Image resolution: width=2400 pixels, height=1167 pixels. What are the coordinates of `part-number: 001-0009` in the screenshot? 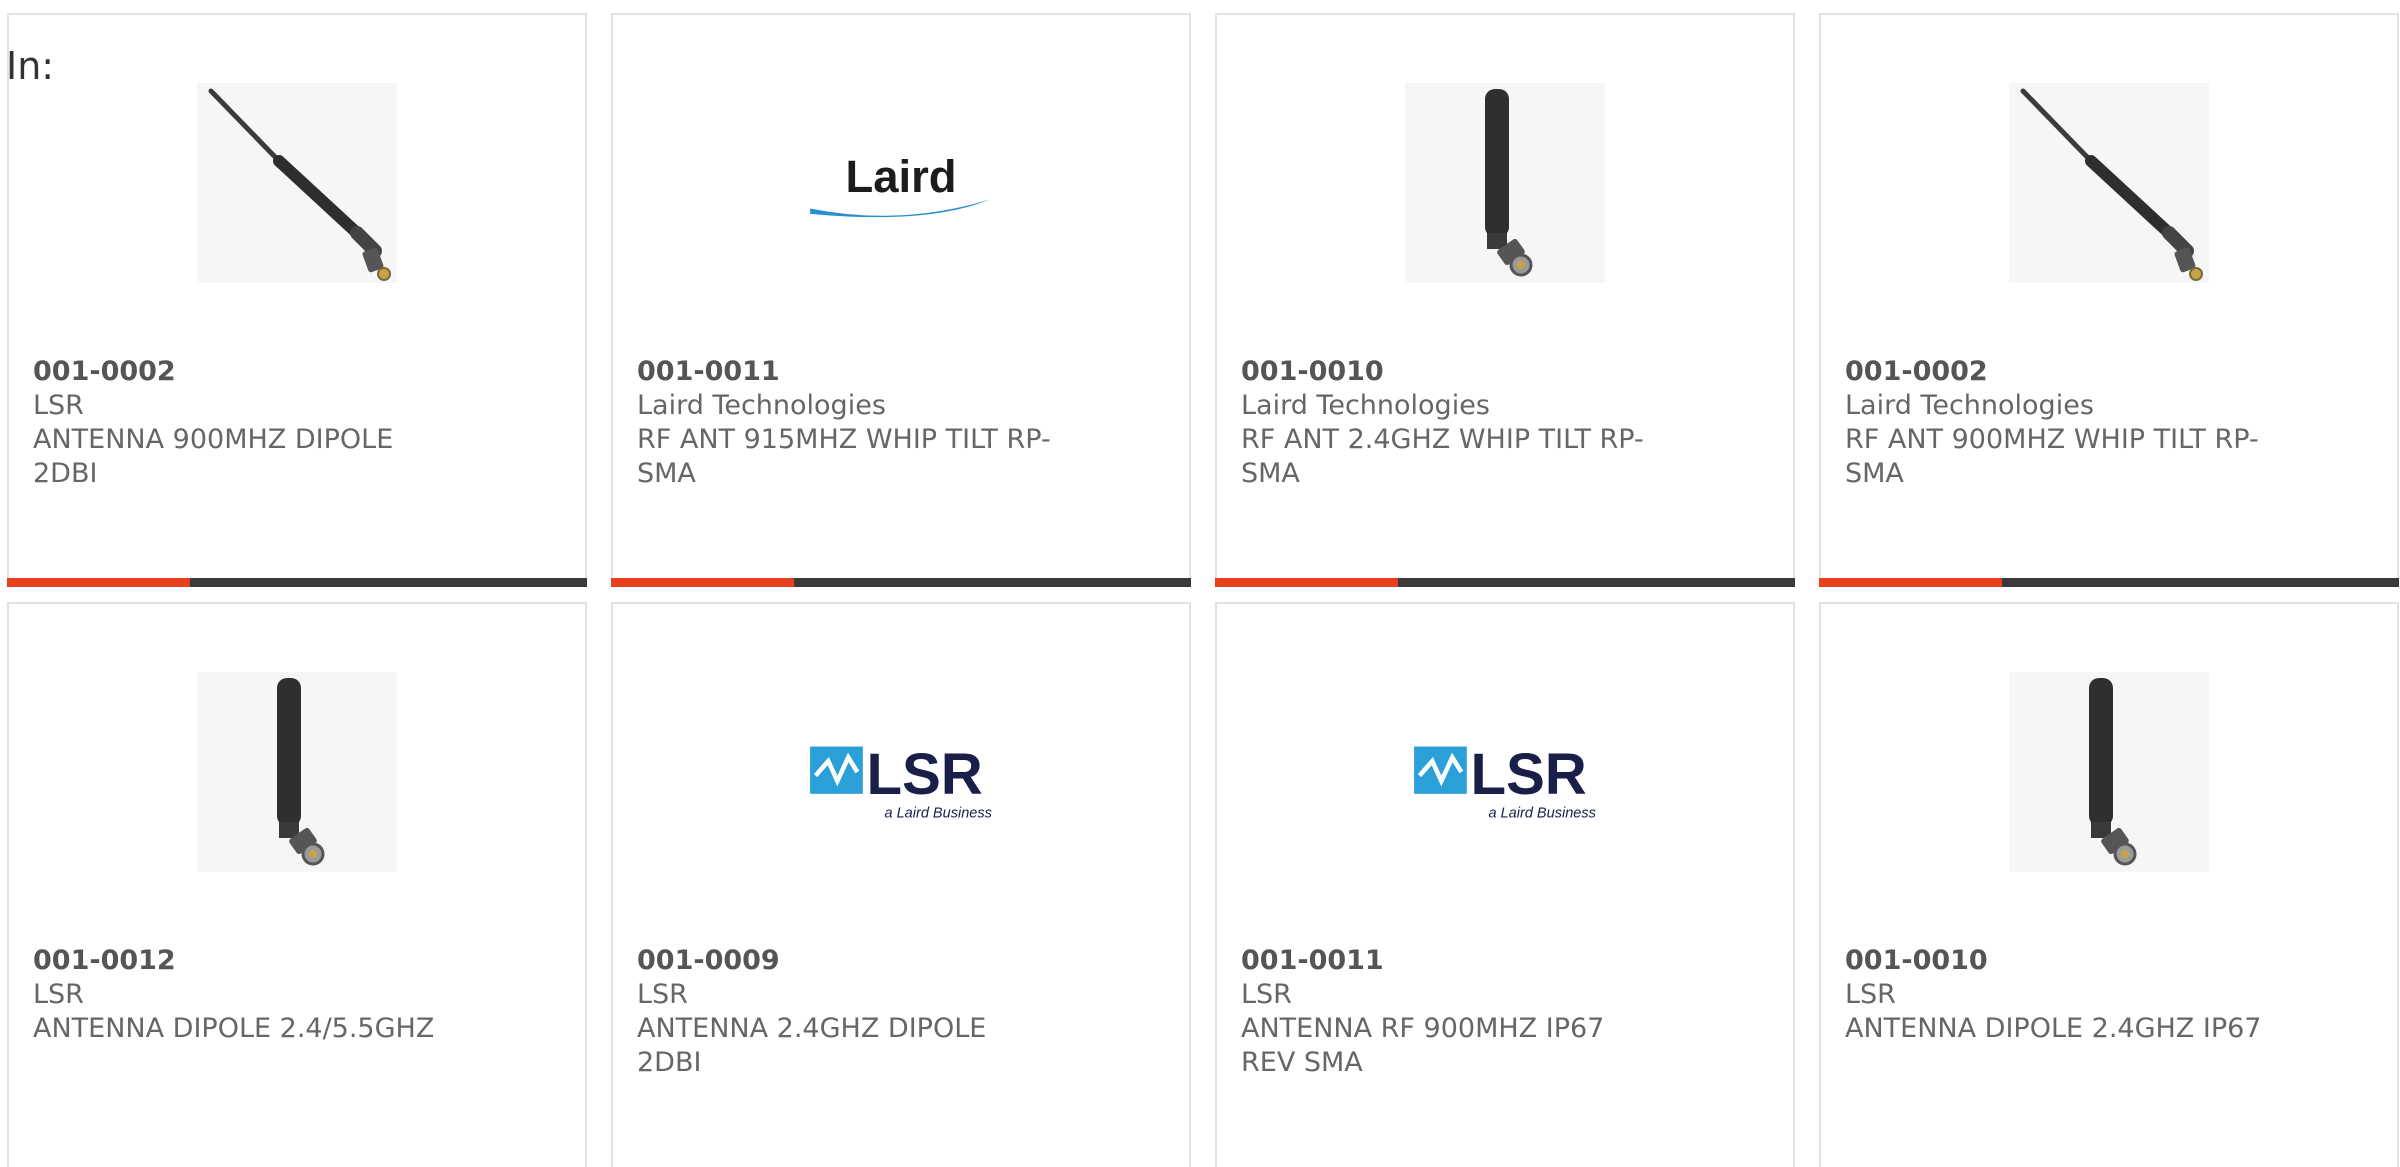 It's located at (901, 961).